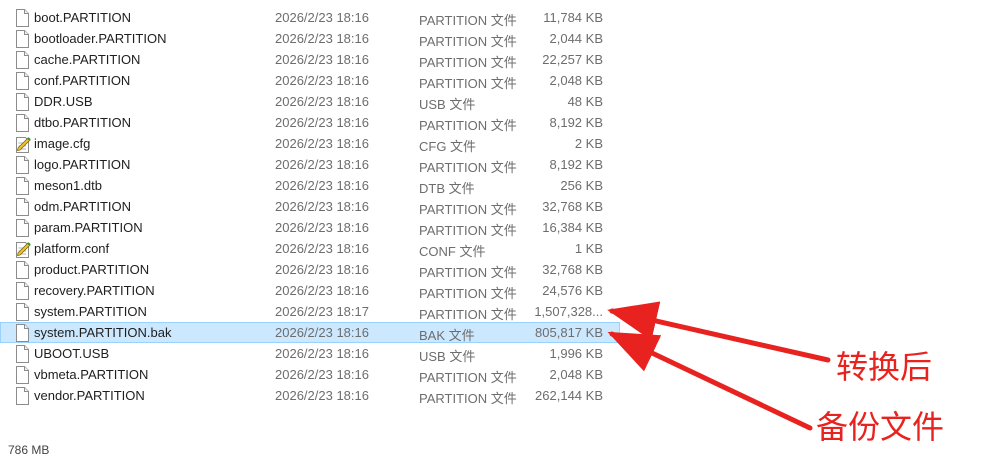 The height and width of the screenshot is (457, 1000). I want to click on annotation-backup: 备份文件, so click(880, 427).